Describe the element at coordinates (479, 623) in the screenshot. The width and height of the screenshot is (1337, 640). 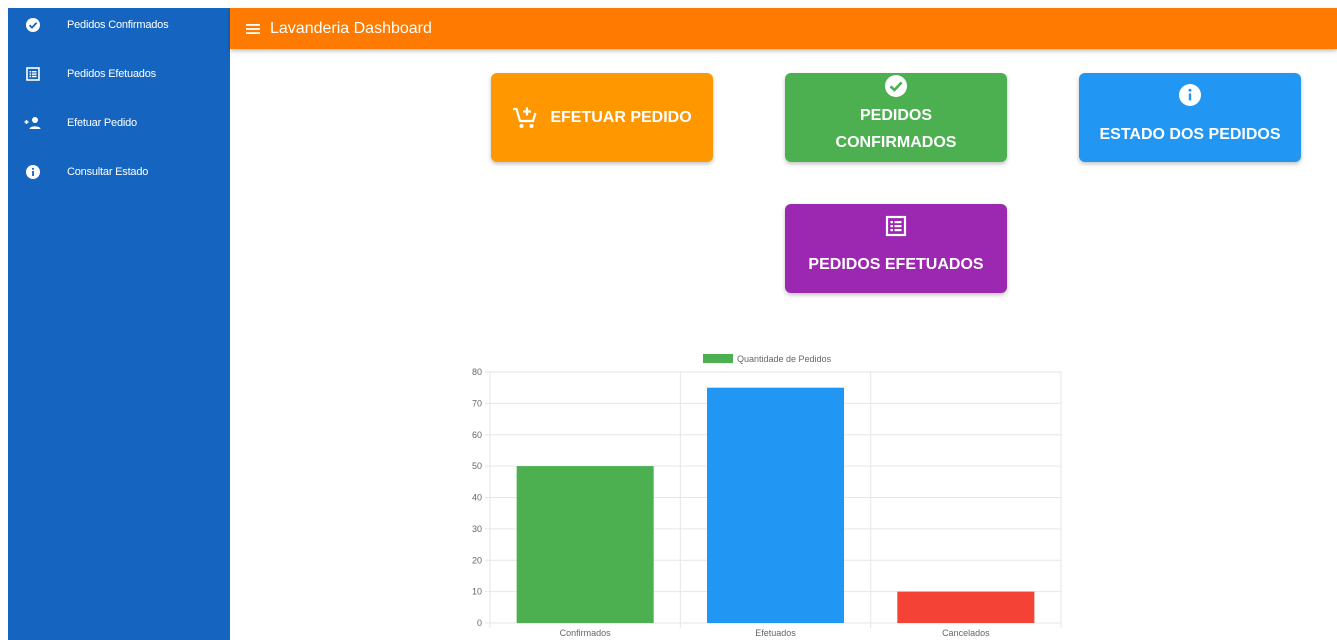
I see `y-tick-label: 0` at that location.